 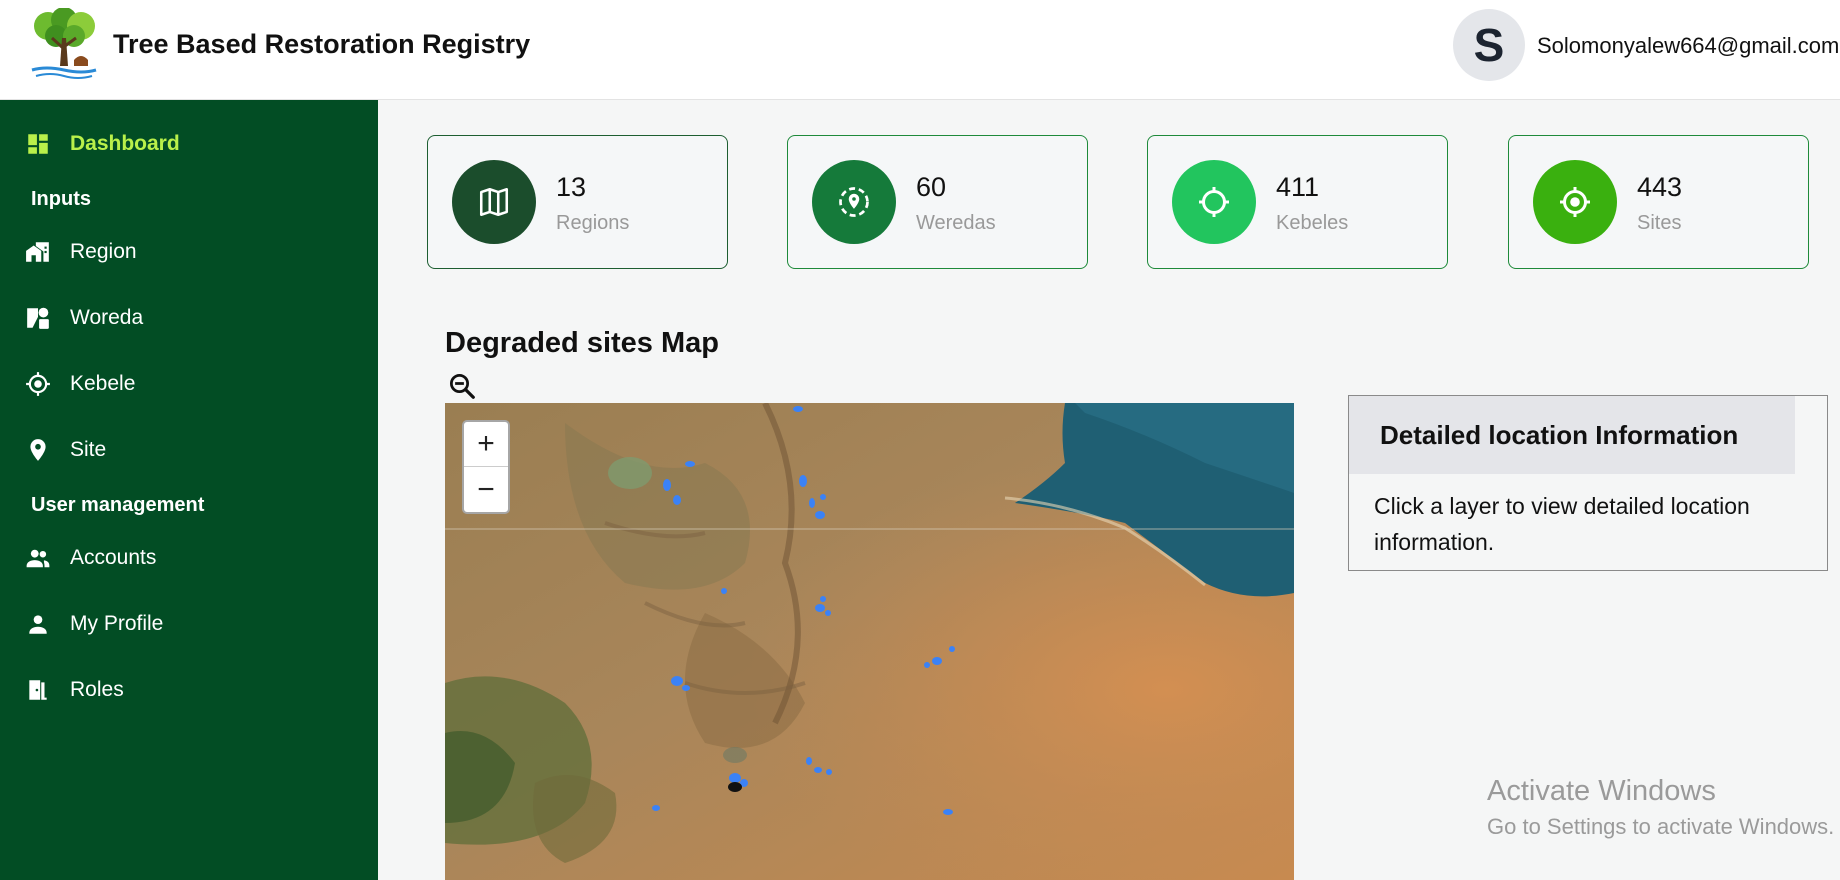 I want to click on sidebar-item-accounts: Accounts, so click(x=189, y=558).